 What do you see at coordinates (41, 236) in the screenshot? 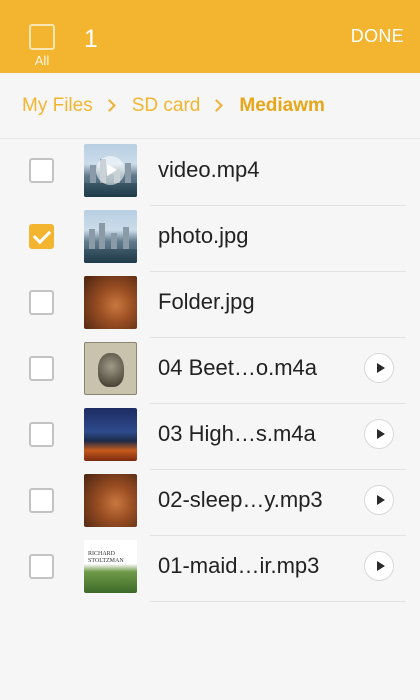
I see `item-checkbox-checked` at bounding box center [41, 236].